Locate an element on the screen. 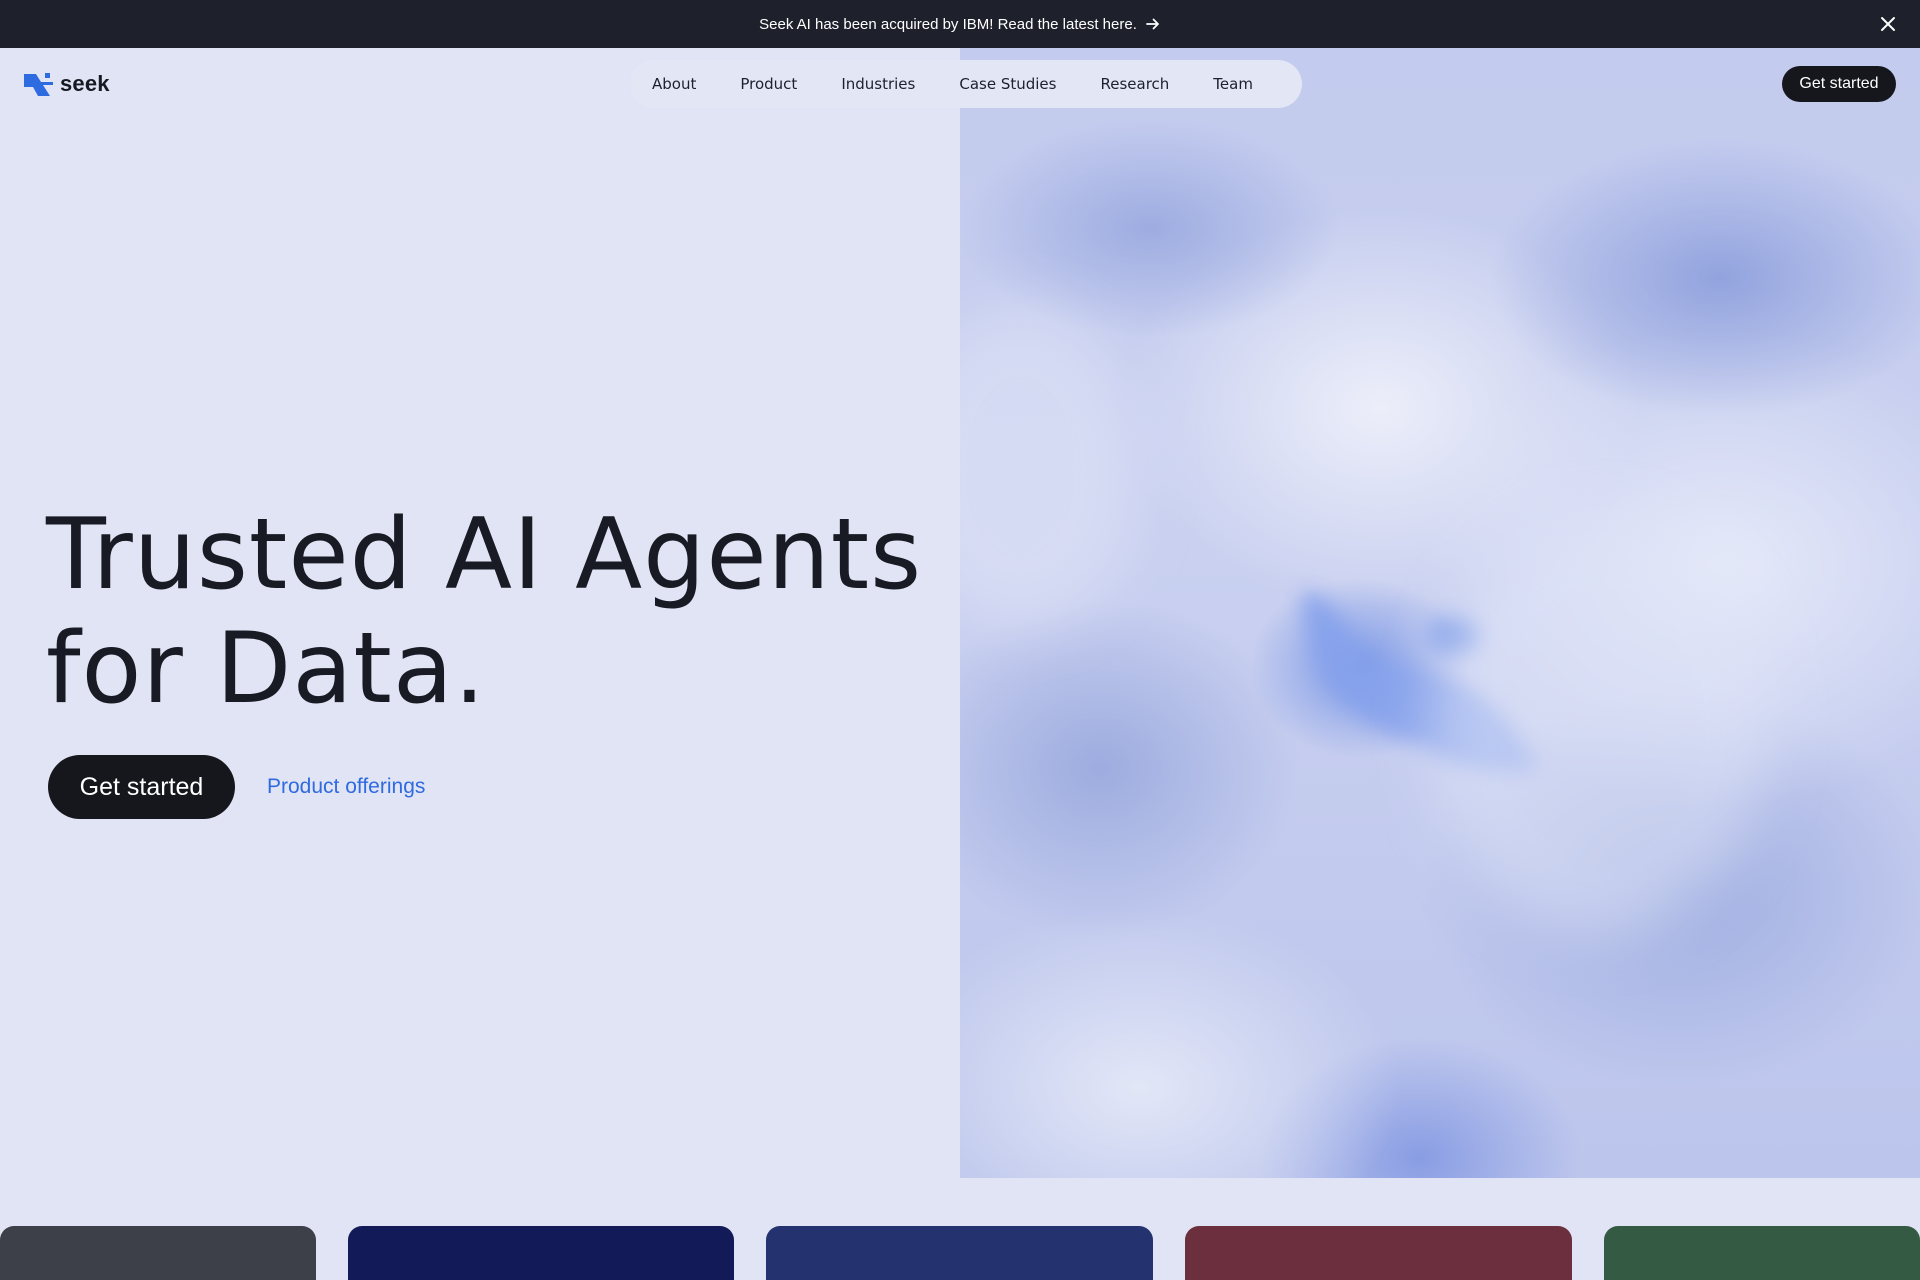 The width and height of the screenshot is (1920, 1280). arrow-right-icon is located at coordinates (1152, 24).